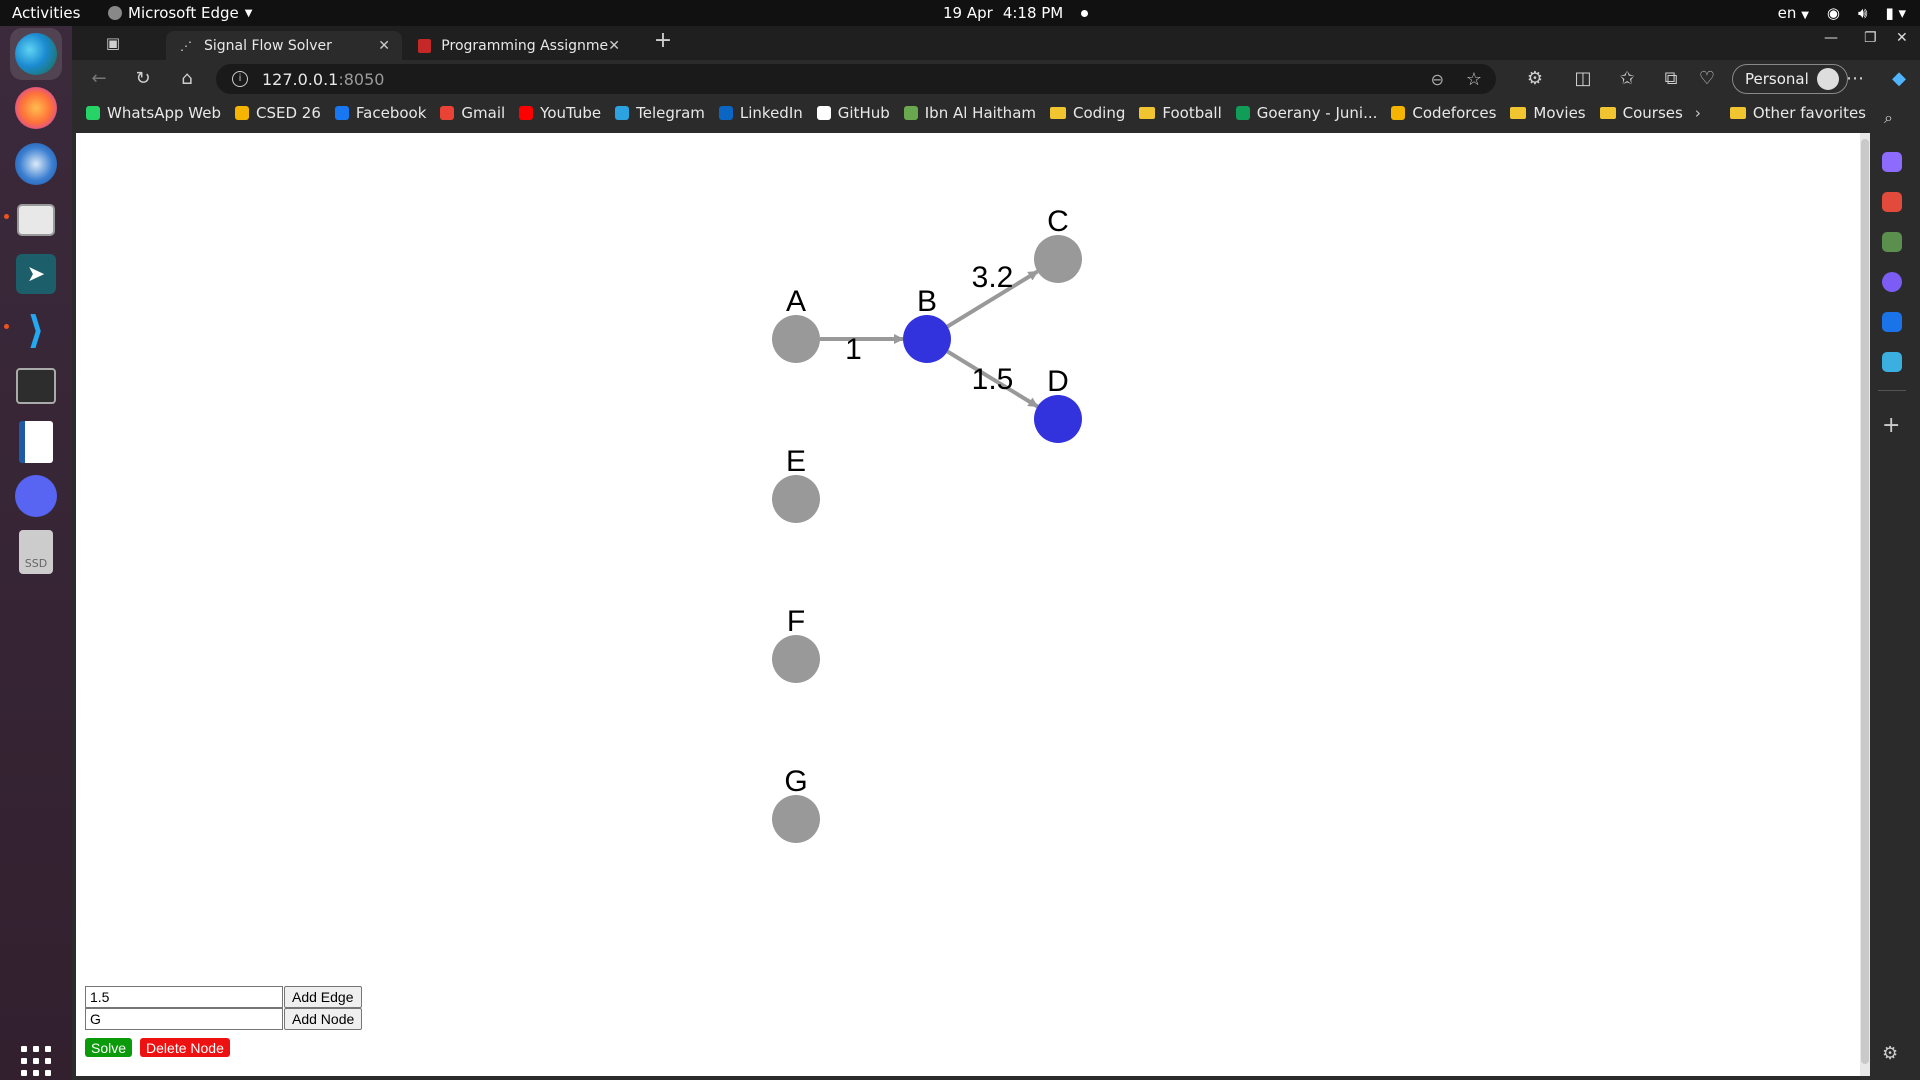 This screenshot has width=1920, height=1080. Describe the element at coordinates (1627, 79) in the screenshot. I see `favorites-icon: ✩` at that location.